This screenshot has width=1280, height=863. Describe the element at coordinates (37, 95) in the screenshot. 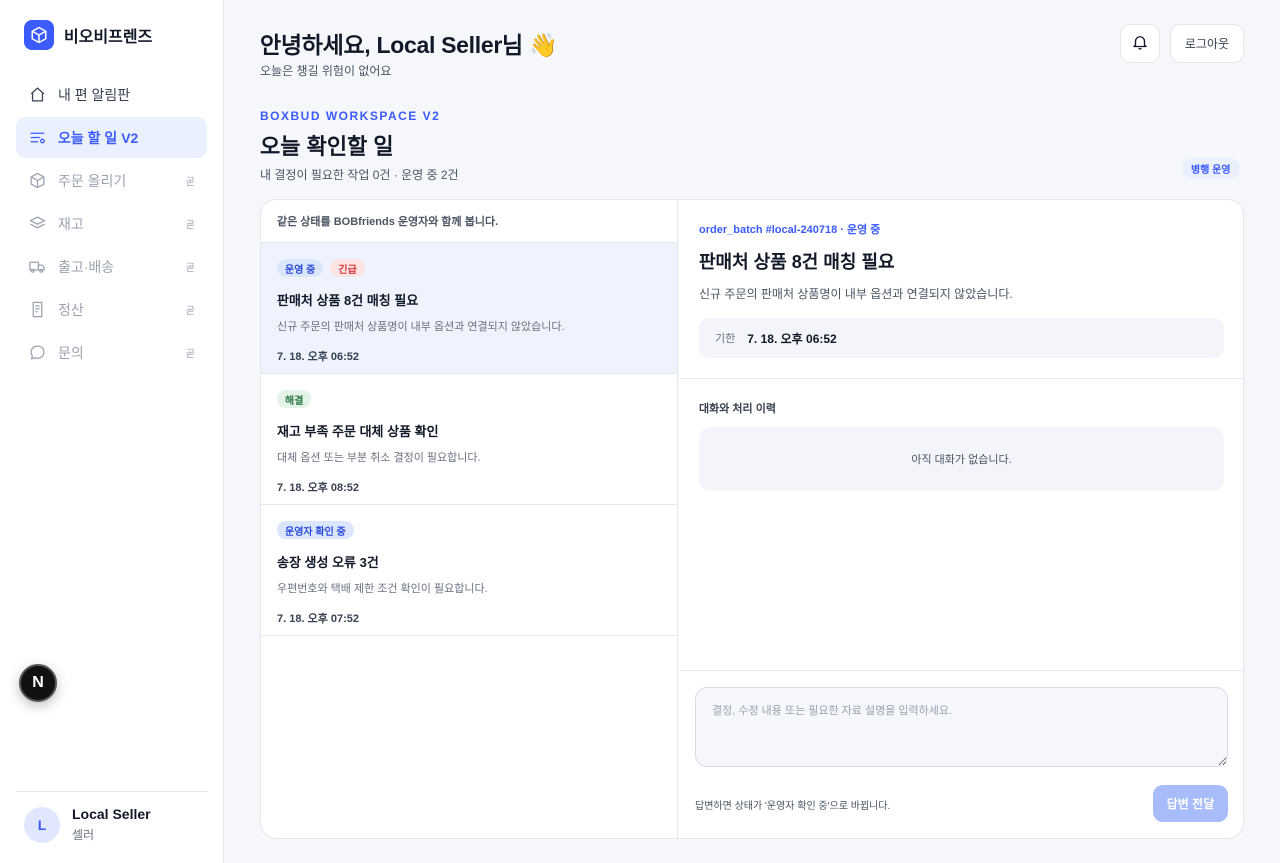

I see `home-icon` at that location.